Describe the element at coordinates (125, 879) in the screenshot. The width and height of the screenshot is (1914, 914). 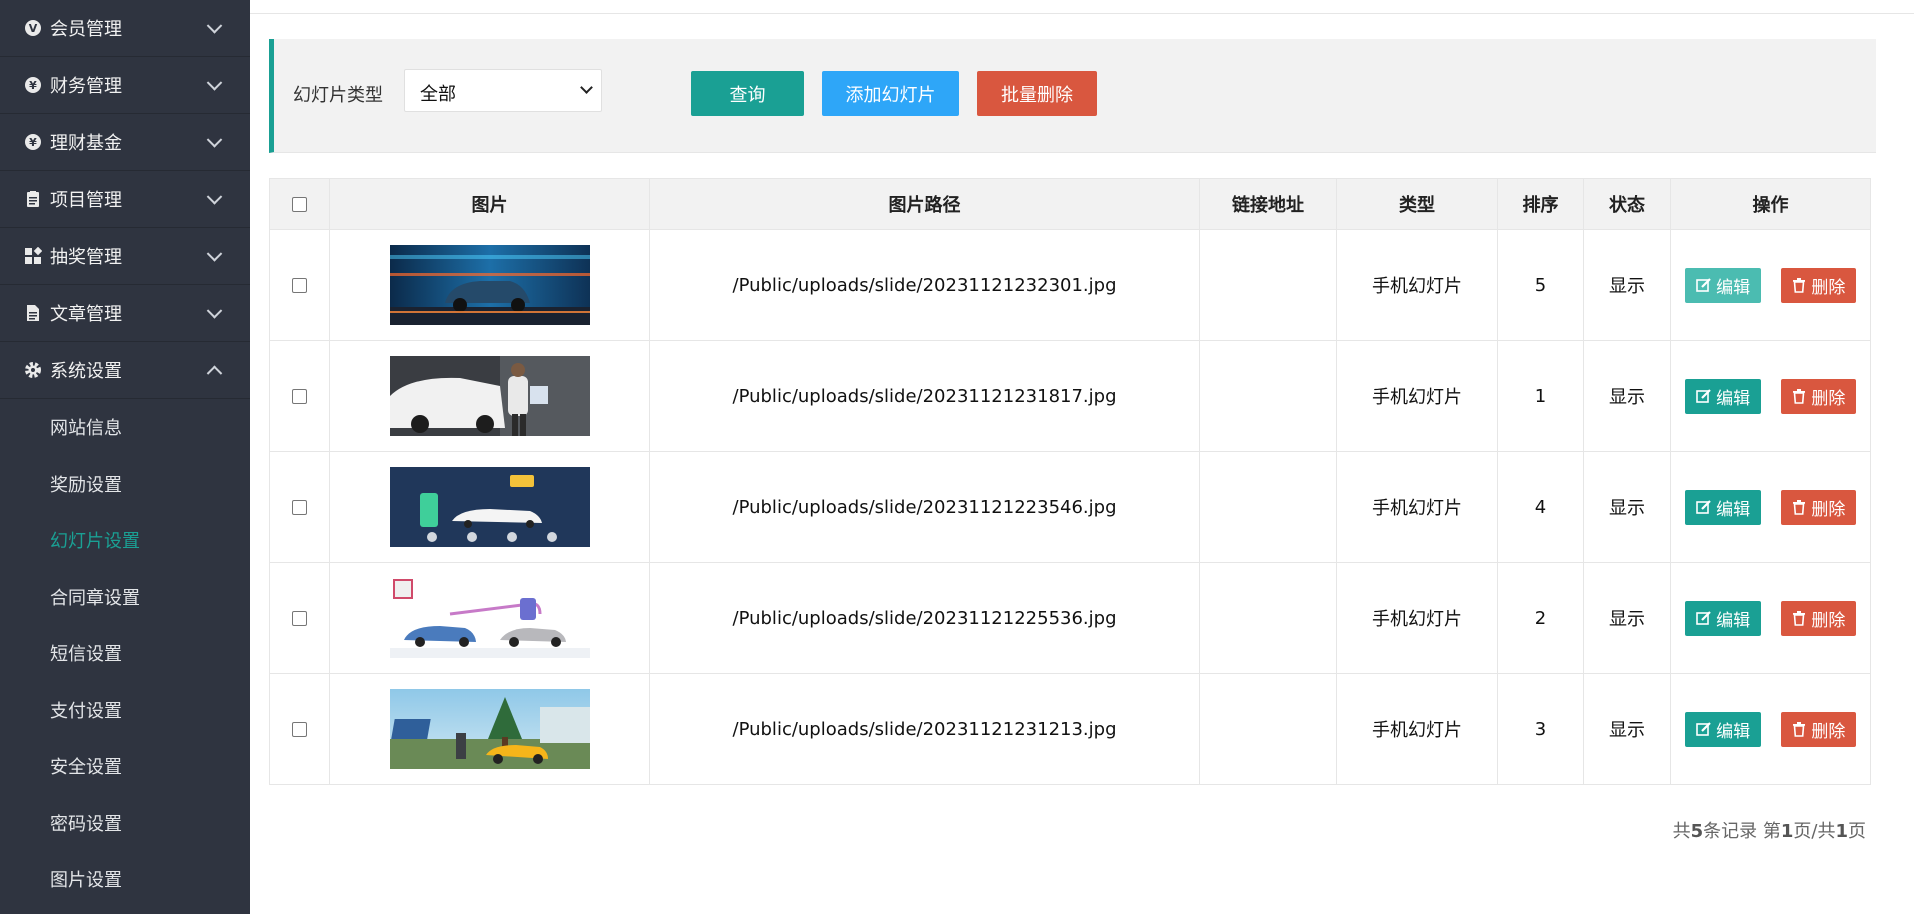
I see `sub-item-image: 图片设置` at that location.